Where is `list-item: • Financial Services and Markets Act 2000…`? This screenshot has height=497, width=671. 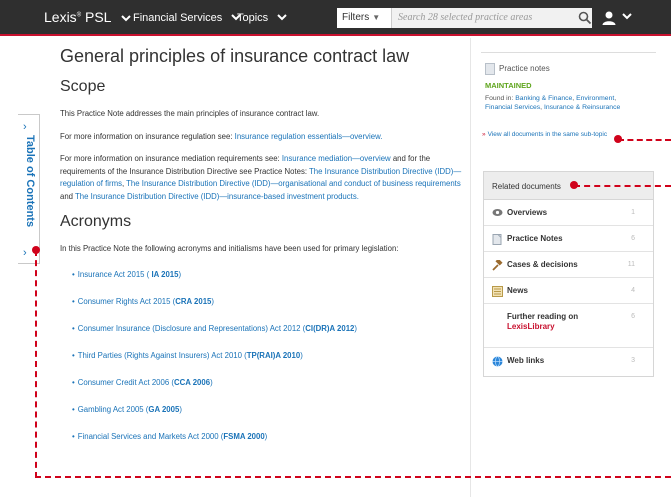 list-item: • Financial Services and Markets Act 2000… is located at coordinates (268, 436).